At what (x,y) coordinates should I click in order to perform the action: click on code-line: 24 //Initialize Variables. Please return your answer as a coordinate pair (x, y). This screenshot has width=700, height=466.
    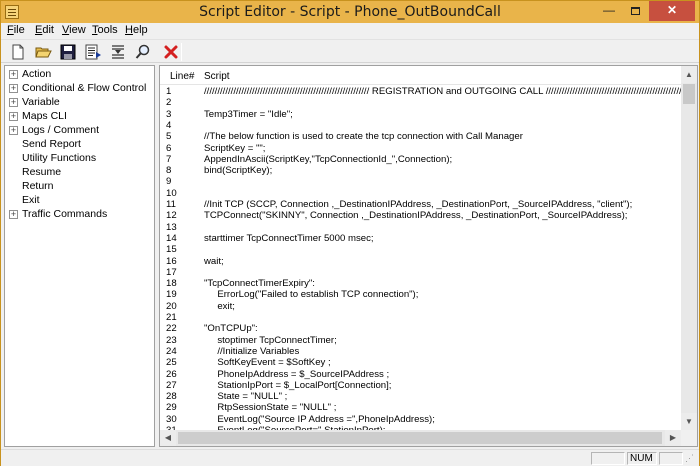
    Looking at the image, I should click on (420, 351).